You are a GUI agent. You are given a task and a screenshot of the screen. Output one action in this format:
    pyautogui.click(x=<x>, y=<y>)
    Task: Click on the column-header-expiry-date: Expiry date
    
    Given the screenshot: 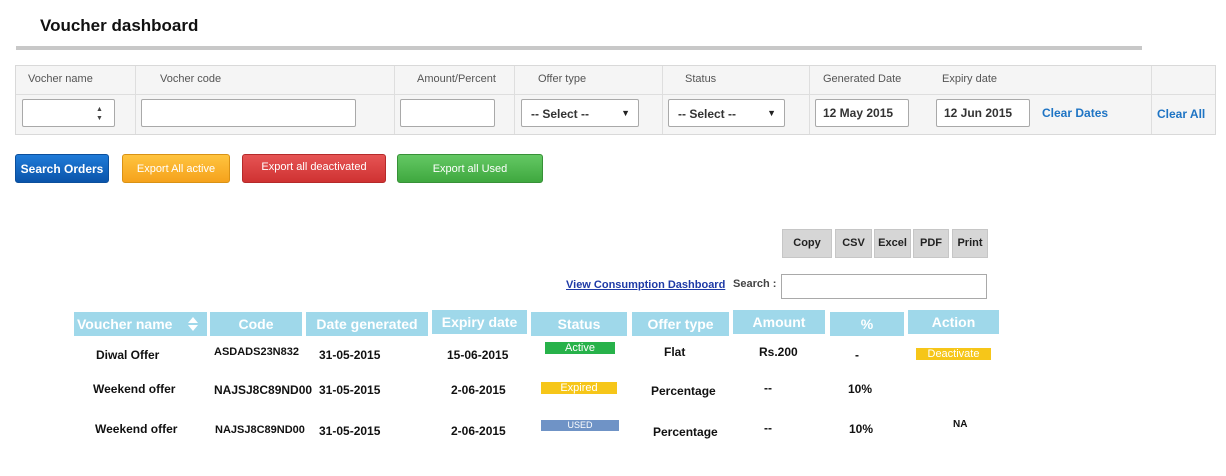 What is the action you would take?
    pyautogui.click(x=479, y=322)
    